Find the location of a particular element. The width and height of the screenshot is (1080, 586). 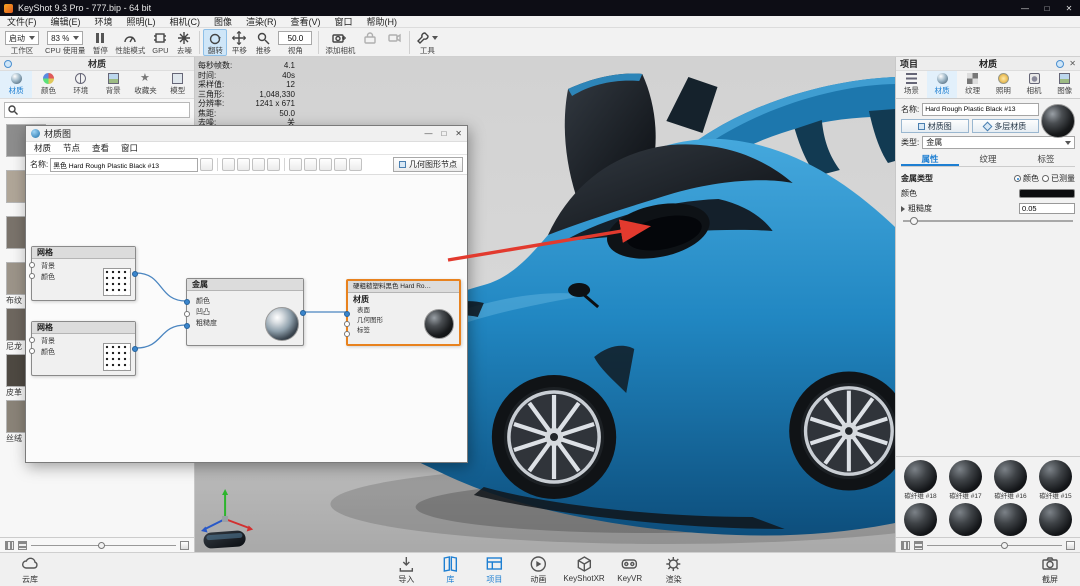

tab-backplates: 背景 is located at coordinates (113, 84).